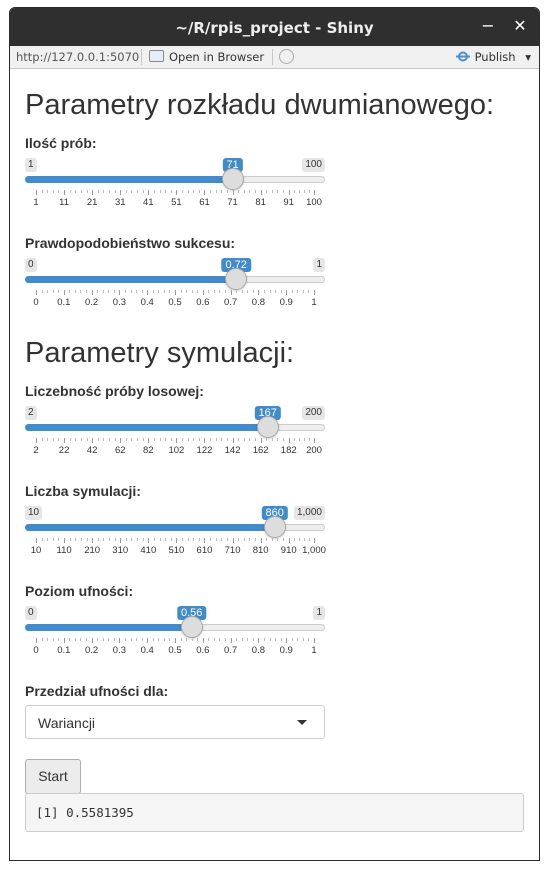 The image size is (549, 870). What do you see at coordinates (493, 57) in the screenshot?
I see `publish-button: Publish ▾` at bounding box center [493, 57].